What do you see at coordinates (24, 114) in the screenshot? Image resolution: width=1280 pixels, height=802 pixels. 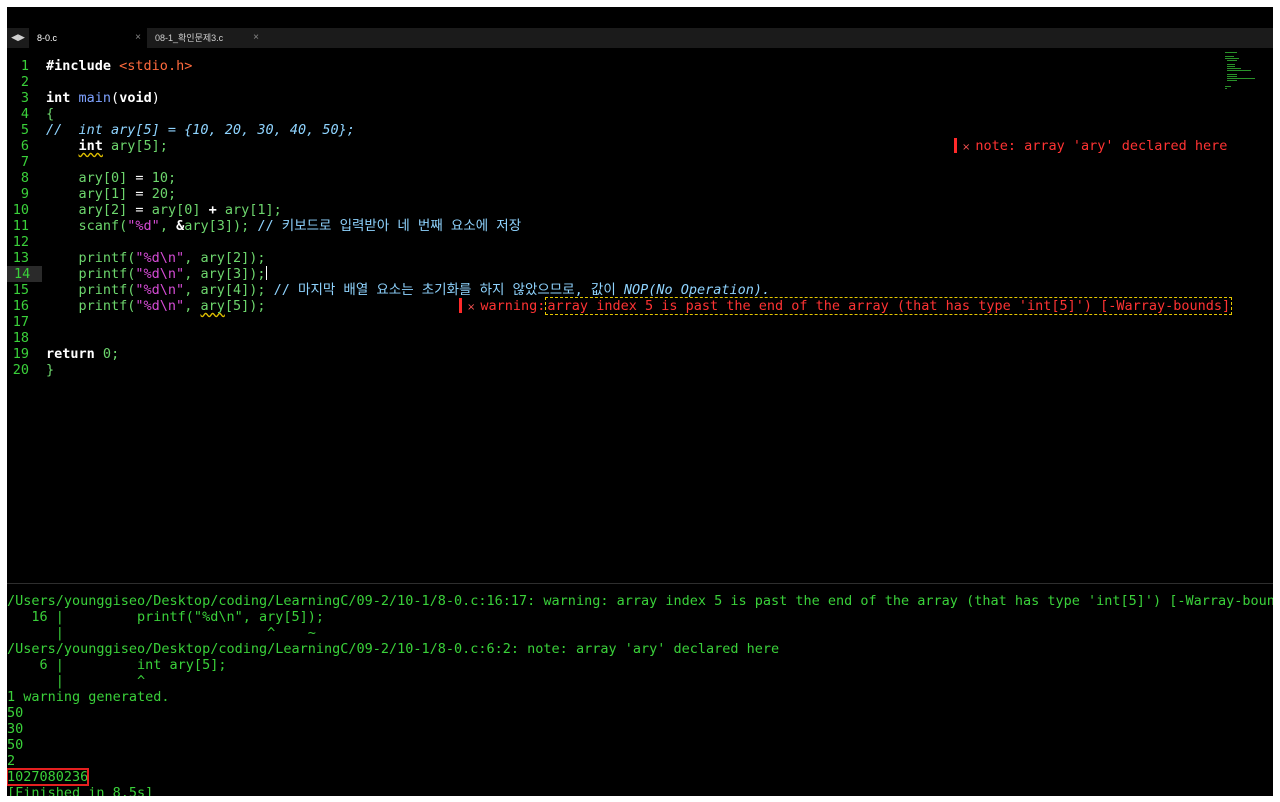 I see `line-number: 4` at bounding box center [24, 114].